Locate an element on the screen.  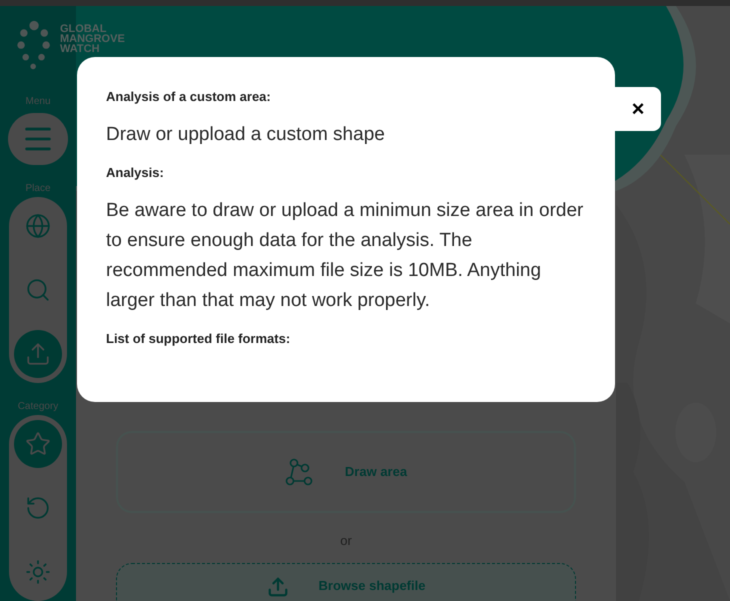
section-label: Place is located at coordinates (37, 189).